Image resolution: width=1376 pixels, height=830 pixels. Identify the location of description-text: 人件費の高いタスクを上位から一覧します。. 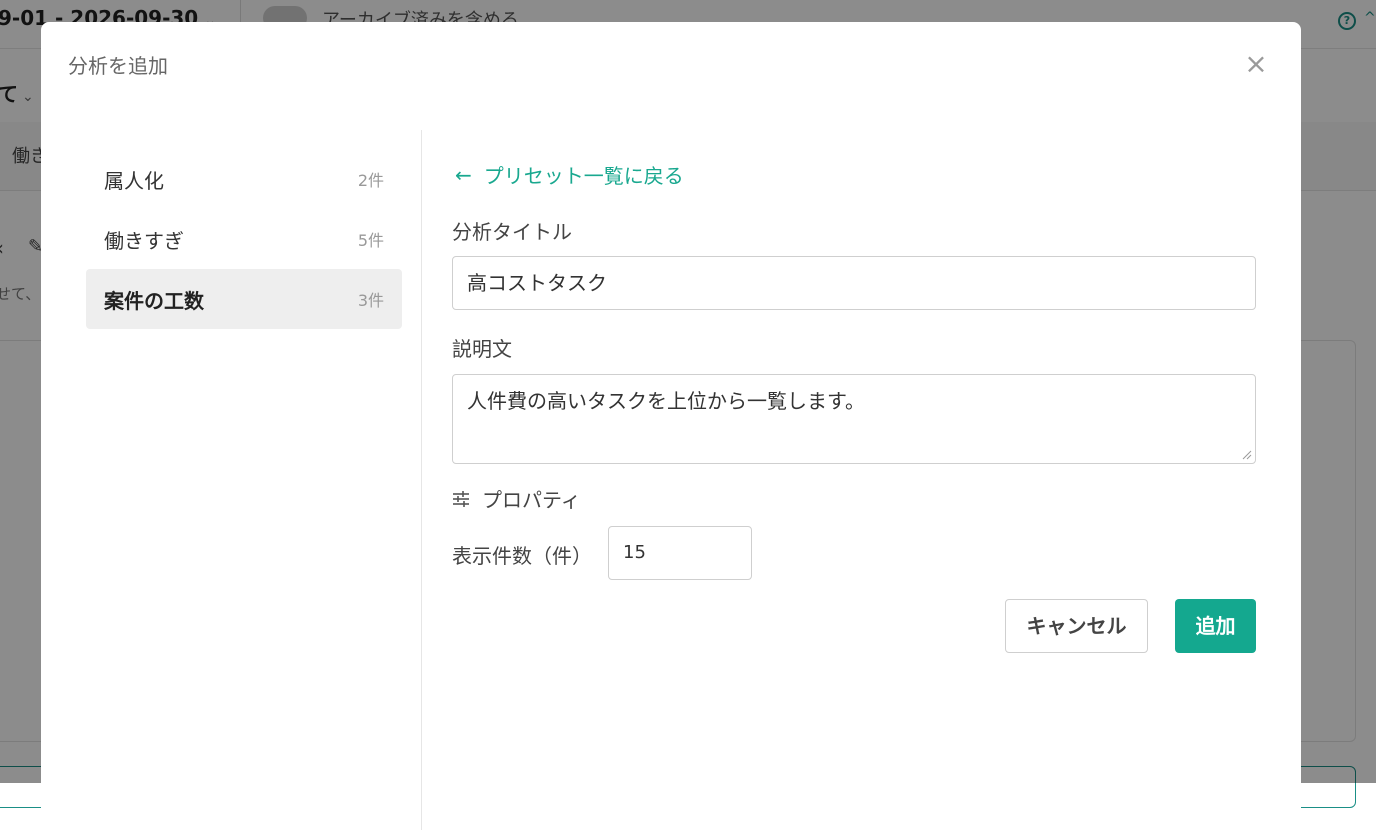
(666, 401).